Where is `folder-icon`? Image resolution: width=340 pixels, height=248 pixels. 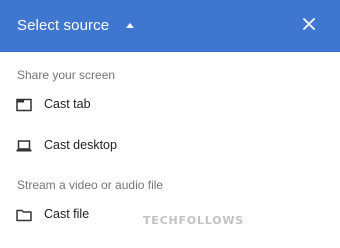 folder-icon is located at coordinates (24, 215).